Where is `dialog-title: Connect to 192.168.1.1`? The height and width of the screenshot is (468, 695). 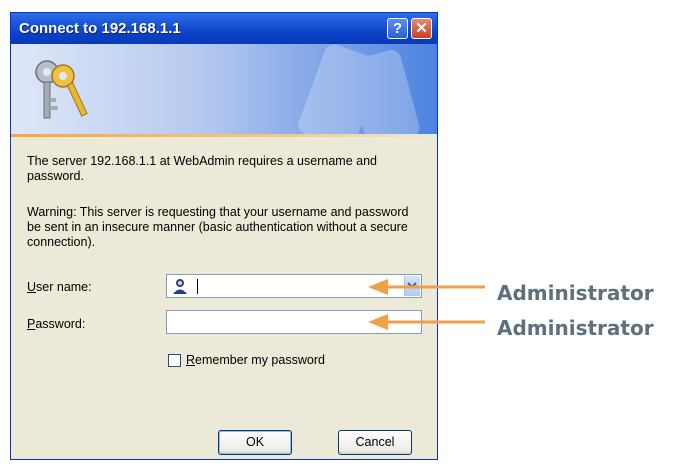 dialog-title: Connect to 192.168.1.1 is located at coordinates (100, 28).